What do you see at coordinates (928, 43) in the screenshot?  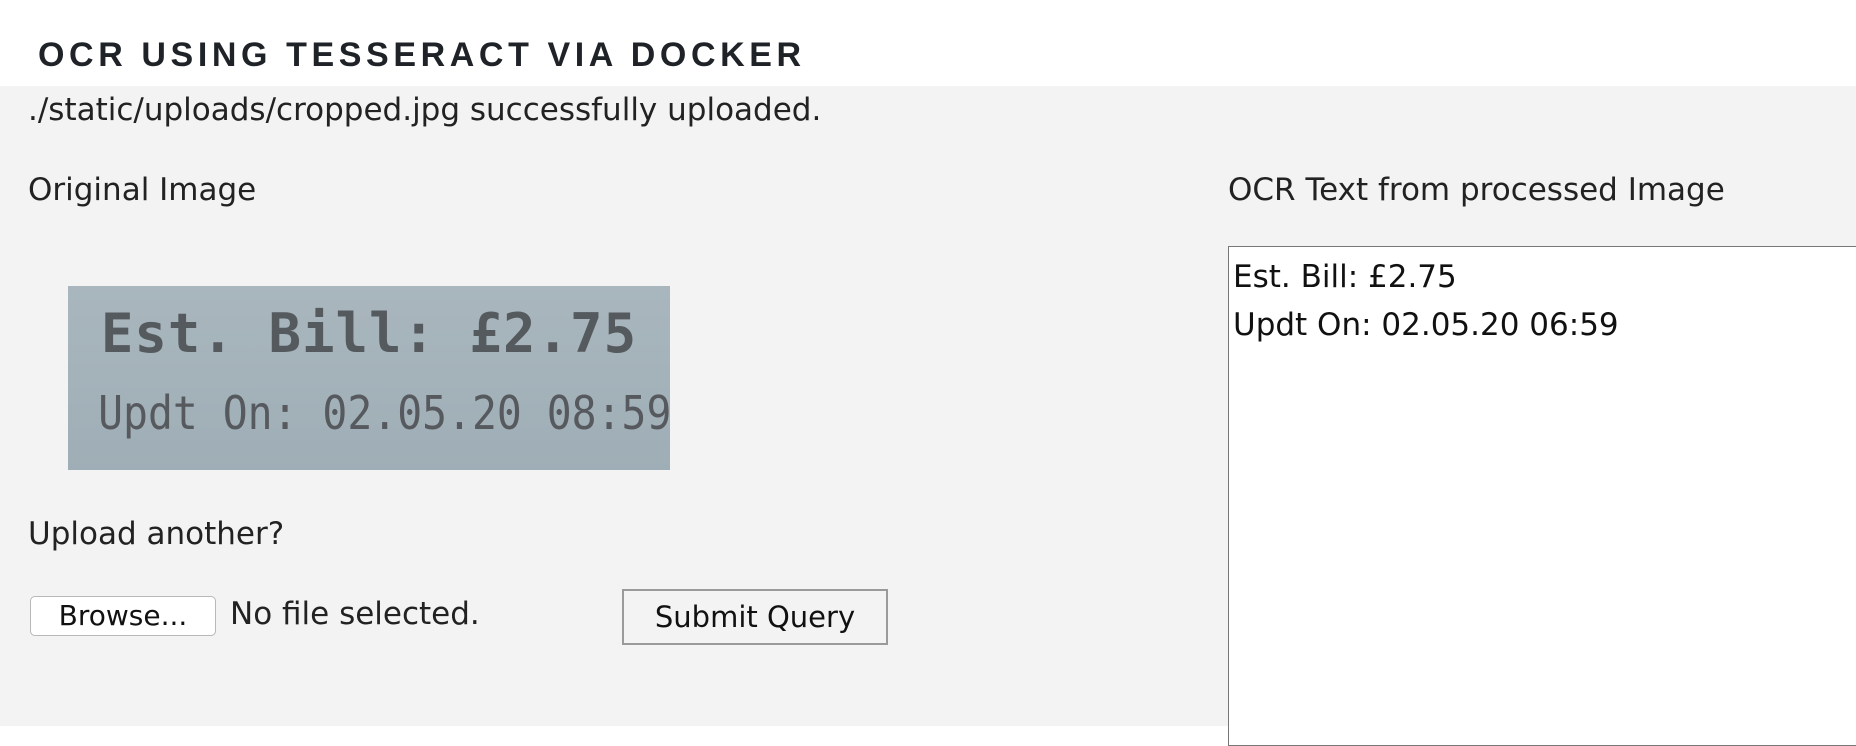 I see `page-header: OCR USING TESSERACT VIA DOCKER` at bounding box center [928, 43].